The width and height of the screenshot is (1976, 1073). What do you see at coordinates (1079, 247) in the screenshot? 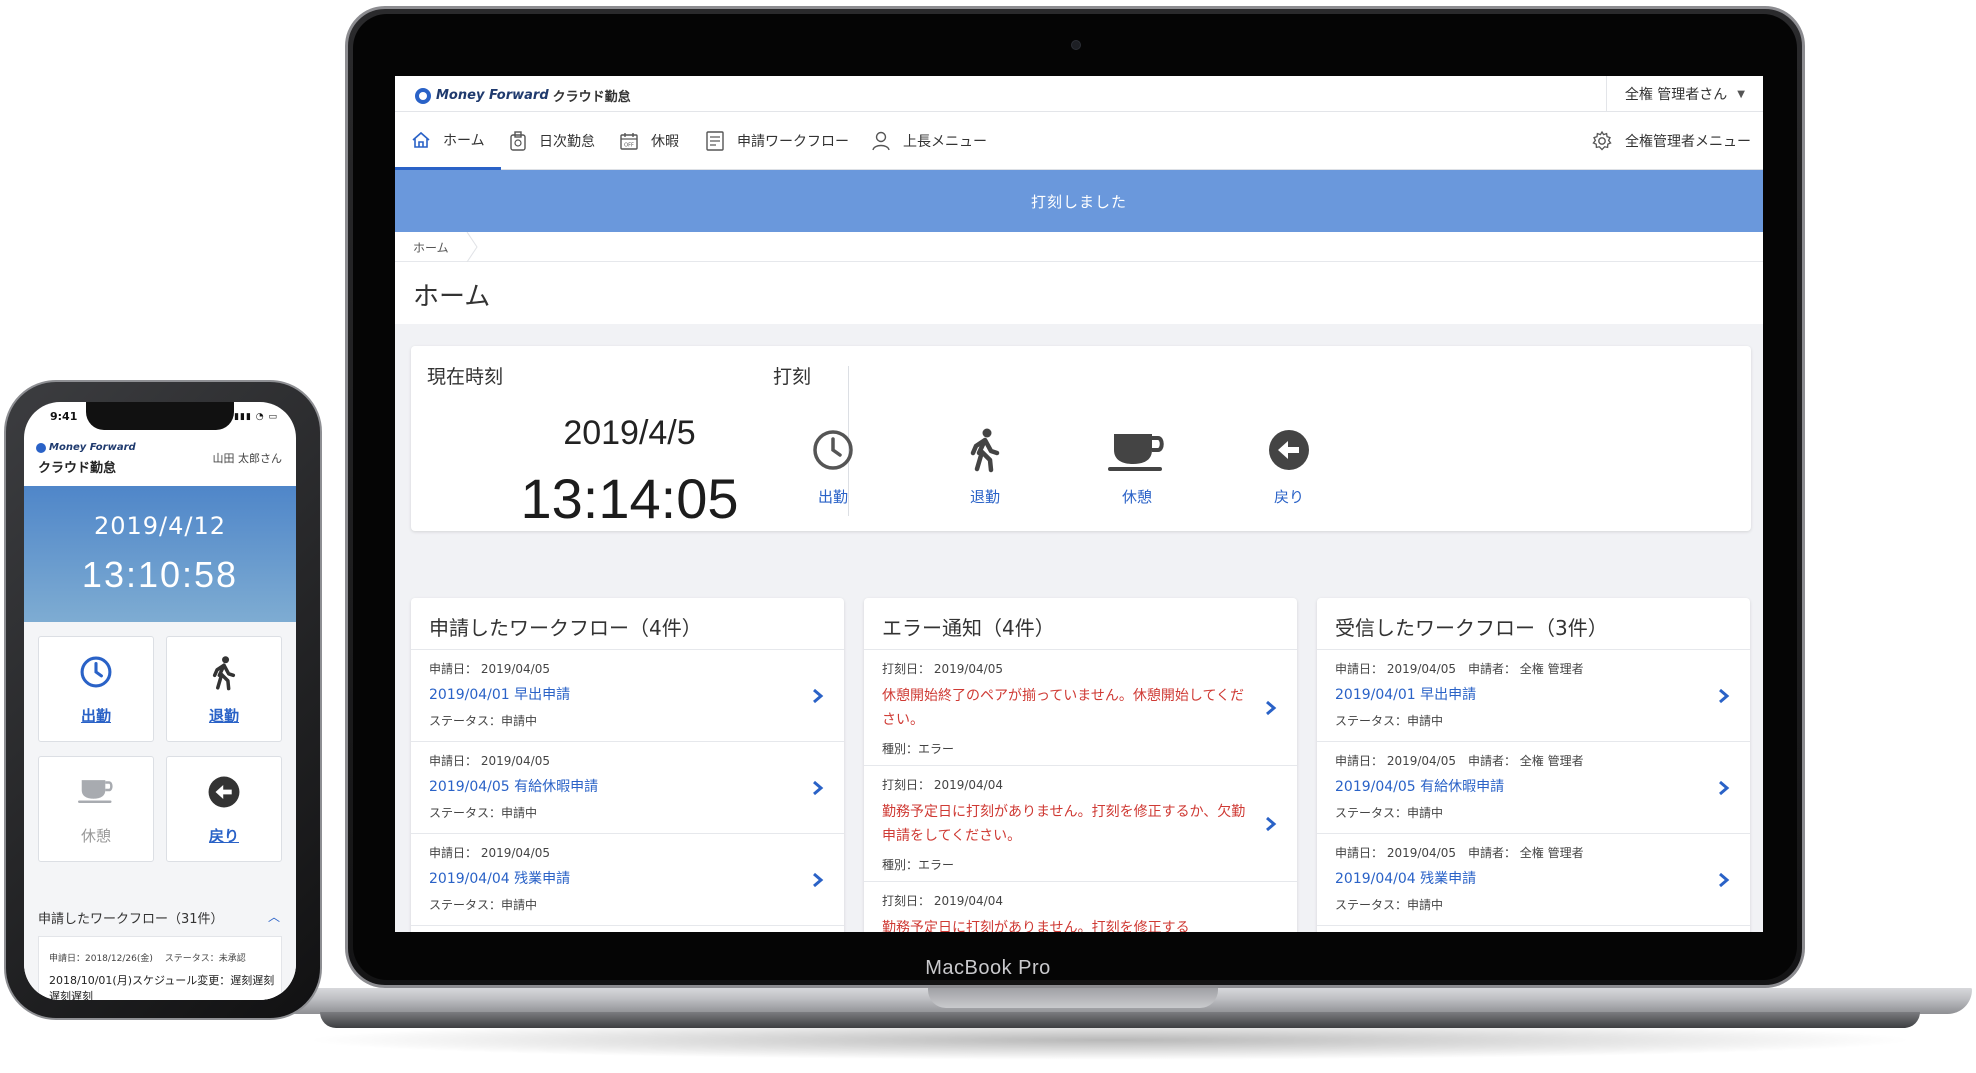
I see `breadcrumb: ホーム` at bounding box center [1079, 247].